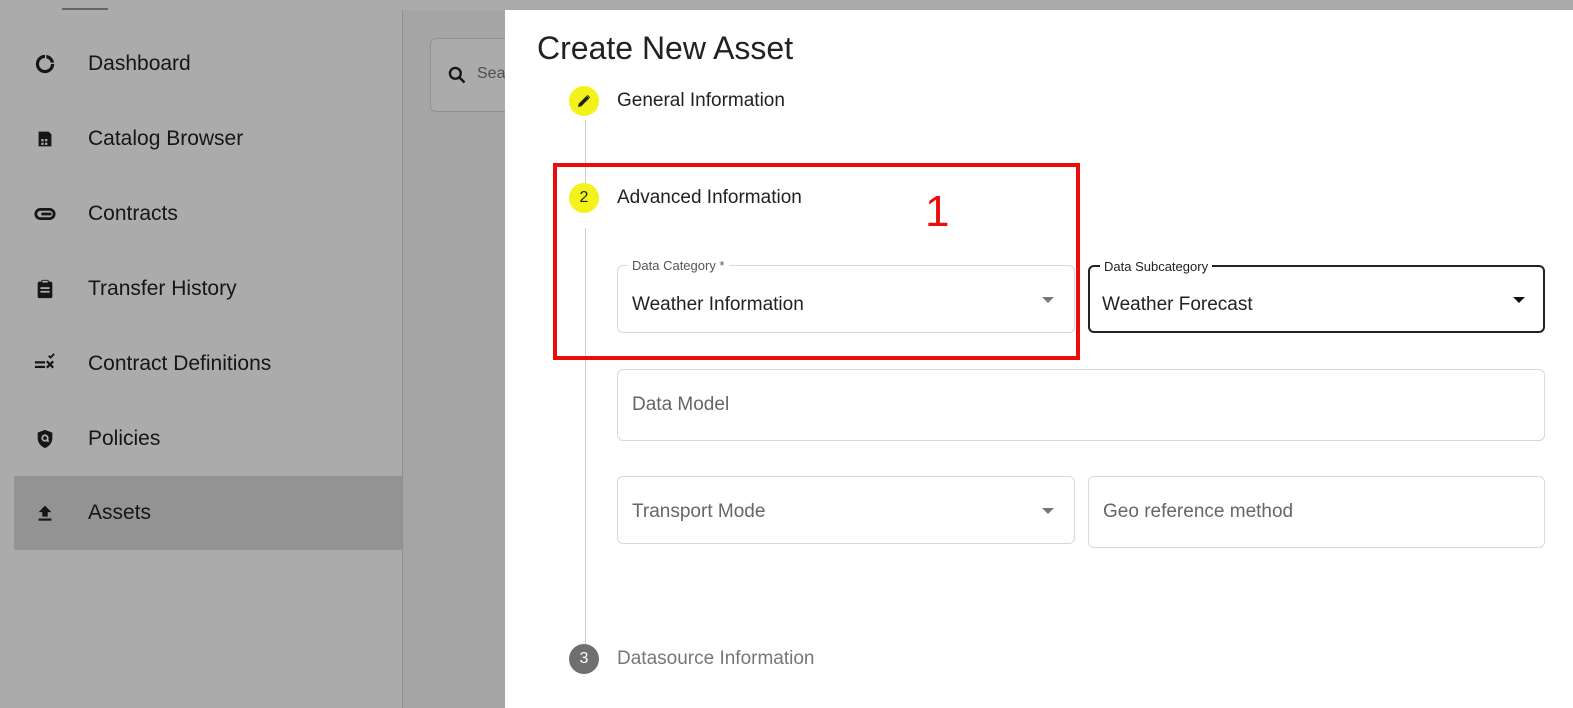 This screenshot has width=1573, height=708. Describe the element at coordinates (716, 658) in the screenshot. I see `step-label: Datasource Information` at that location.